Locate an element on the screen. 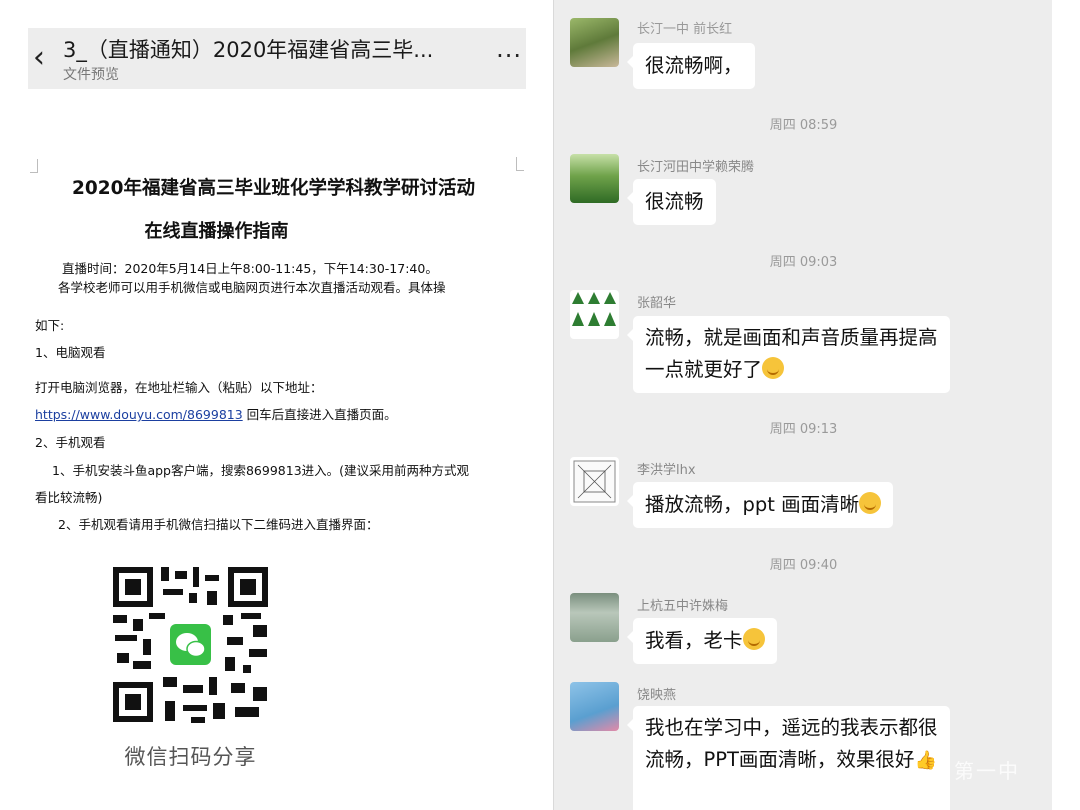 This screenshot has width=1080, height=810. message-timestamp: 周四 08:59 is located at coordinates (803, 125).